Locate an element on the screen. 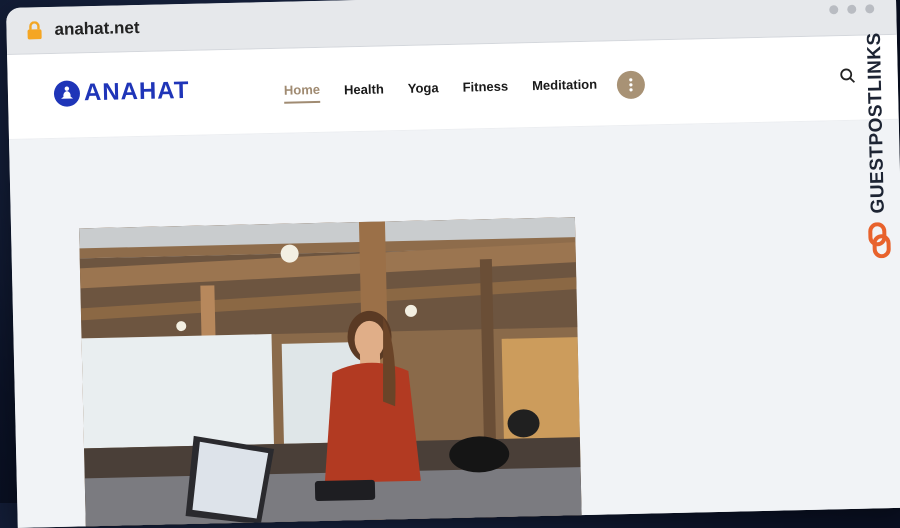 This screenshot has height=528, width=900. meditation-logo-icon is located at coordinates (67, 93).